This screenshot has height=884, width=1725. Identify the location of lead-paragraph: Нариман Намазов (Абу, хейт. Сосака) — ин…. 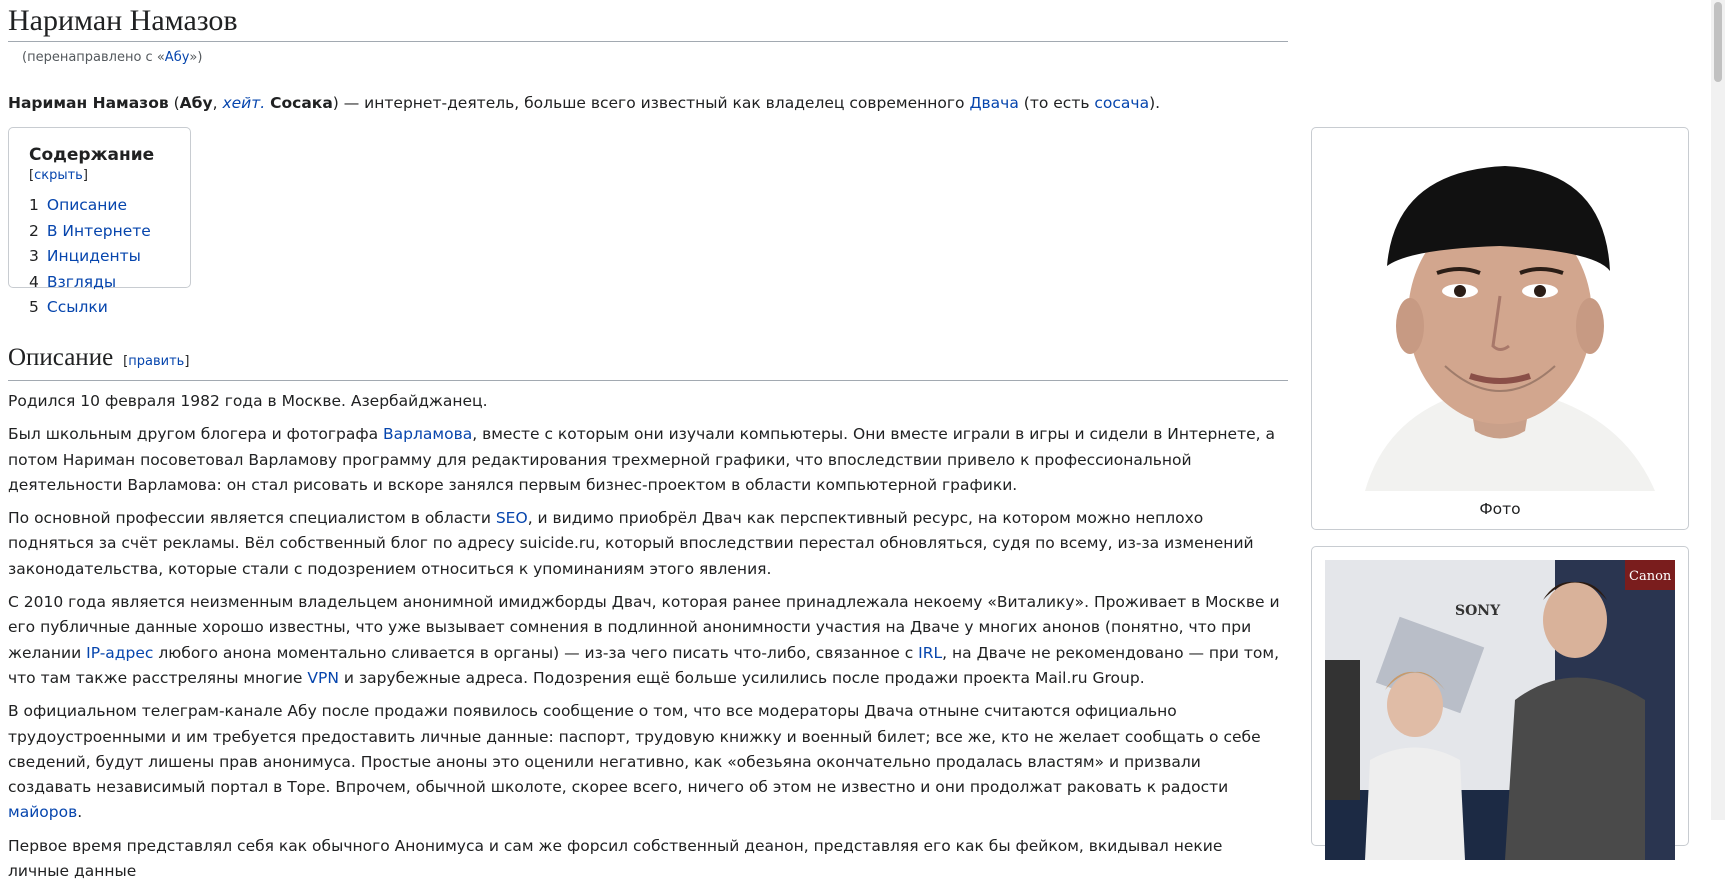
(648, 103).